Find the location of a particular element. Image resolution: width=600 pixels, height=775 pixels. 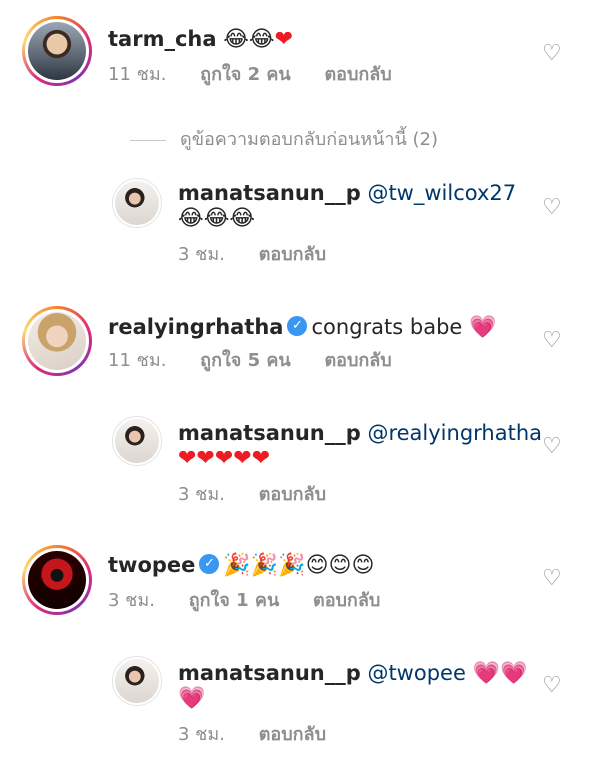

view-previous-replies: ดูข้อความตอบกลับก่อนหน้านี้ (2) is located at coordinates (284, 138).